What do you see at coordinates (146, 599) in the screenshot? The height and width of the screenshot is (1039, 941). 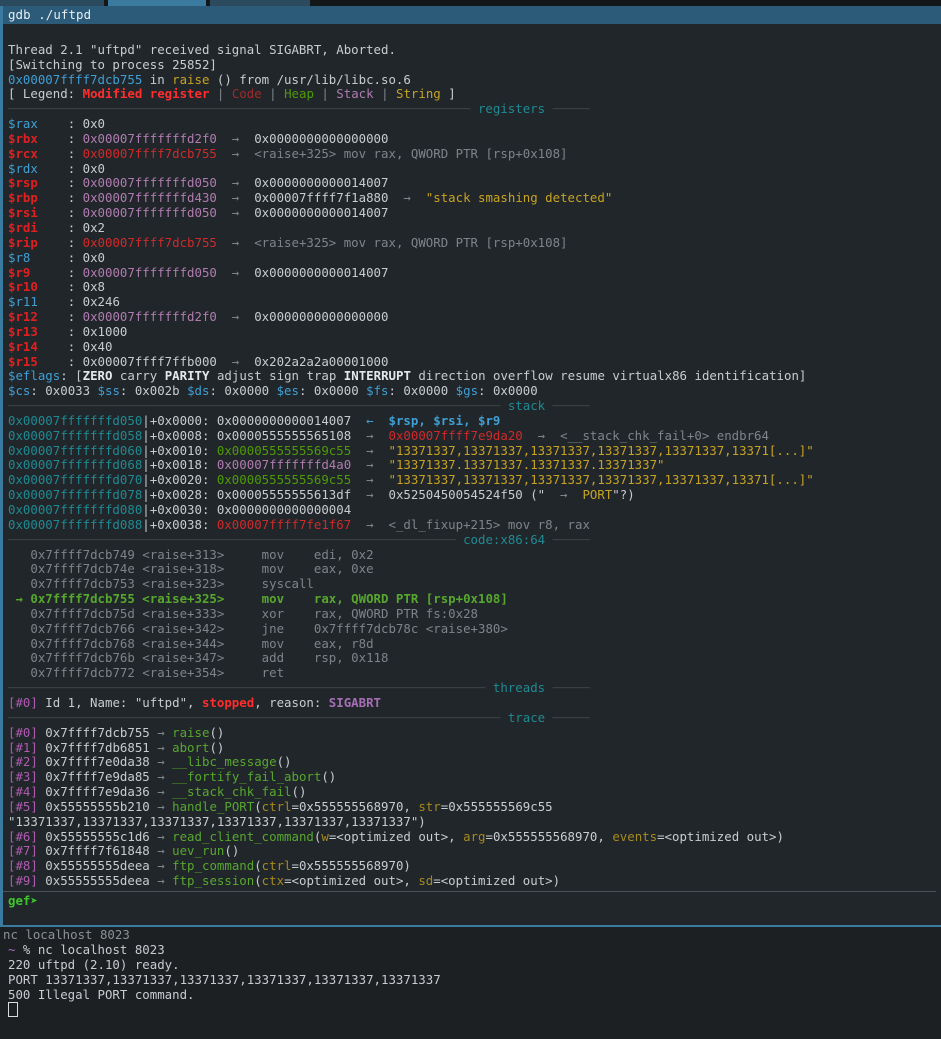 I see `code-address: 0x7ffff7dcb755 <raise+325>` at bounding box center [146, 599].